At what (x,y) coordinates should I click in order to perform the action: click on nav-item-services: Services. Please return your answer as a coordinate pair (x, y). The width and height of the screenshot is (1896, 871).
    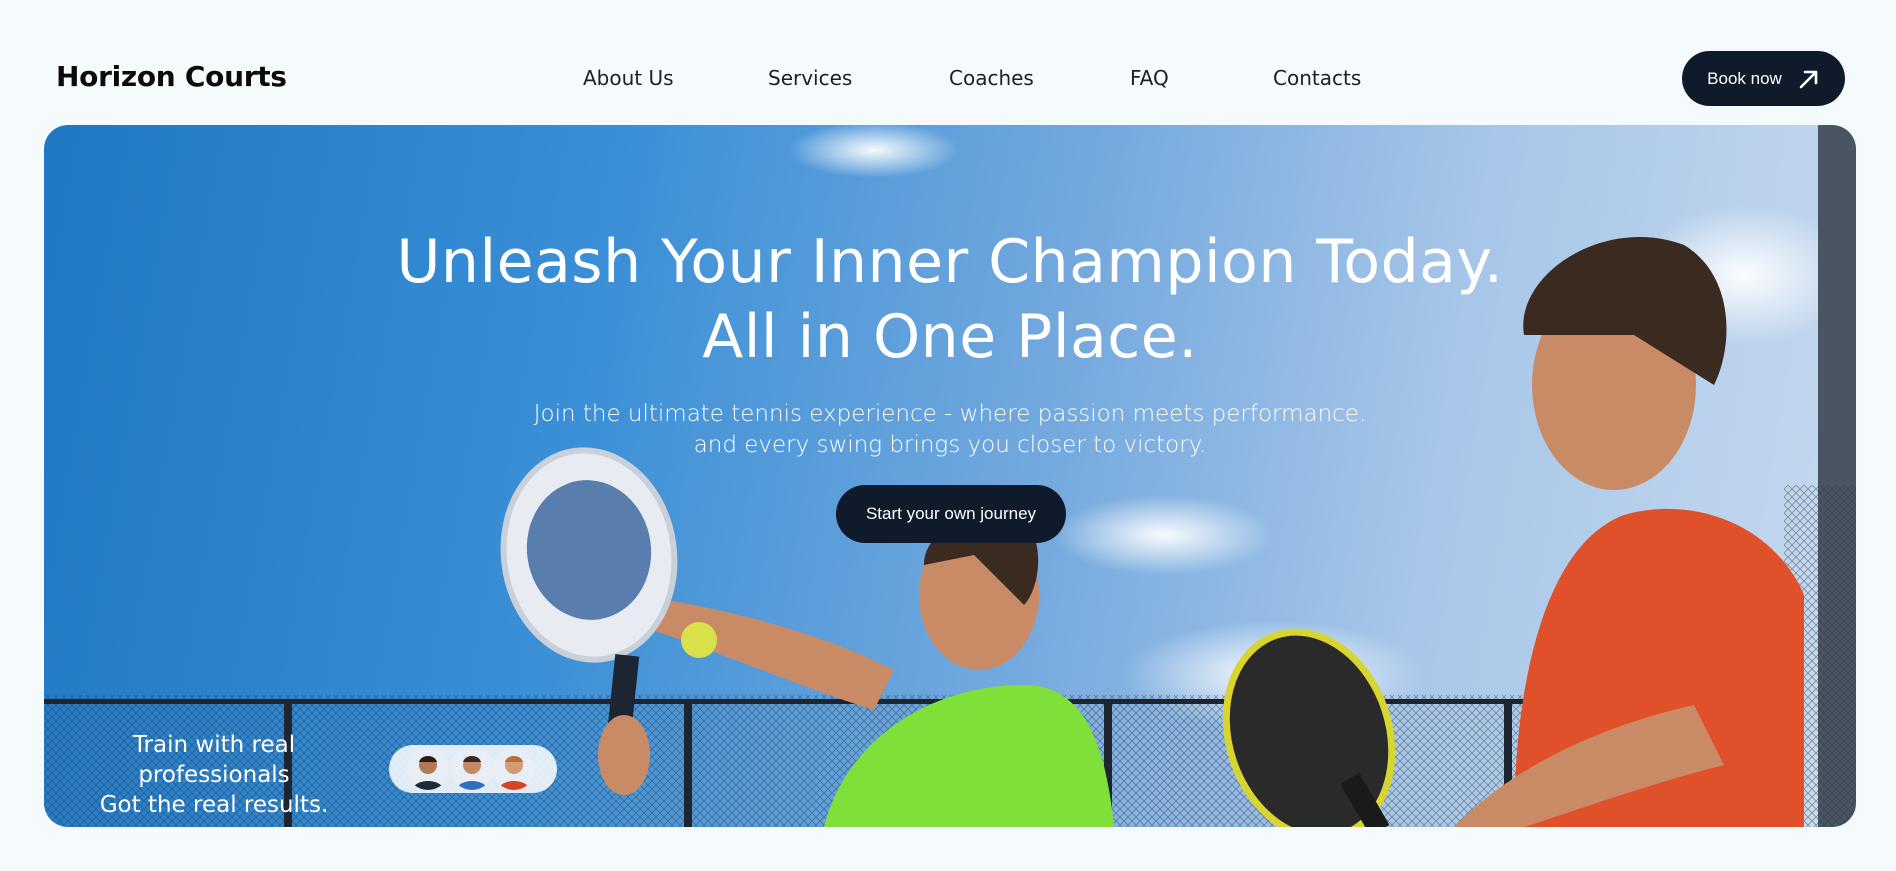
    Looking at the image, I should click on (810, 78).